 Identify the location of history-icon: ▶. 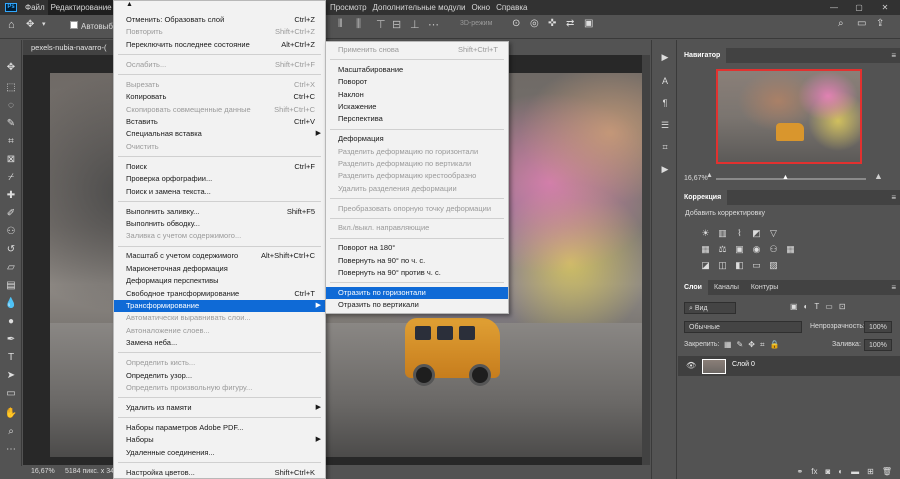
(665, 58).